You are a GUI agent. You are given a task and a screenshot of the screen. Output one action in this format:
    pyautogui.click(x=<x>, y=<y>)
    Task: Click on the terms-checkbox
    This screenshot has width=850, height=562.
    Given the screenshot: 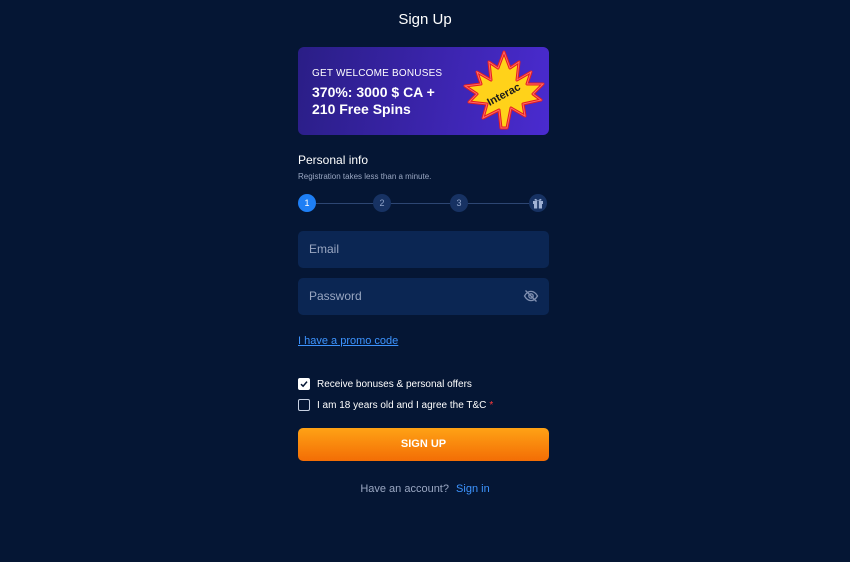 What is the action you would take?
    pyautogui.click(x=304, y=405)
    